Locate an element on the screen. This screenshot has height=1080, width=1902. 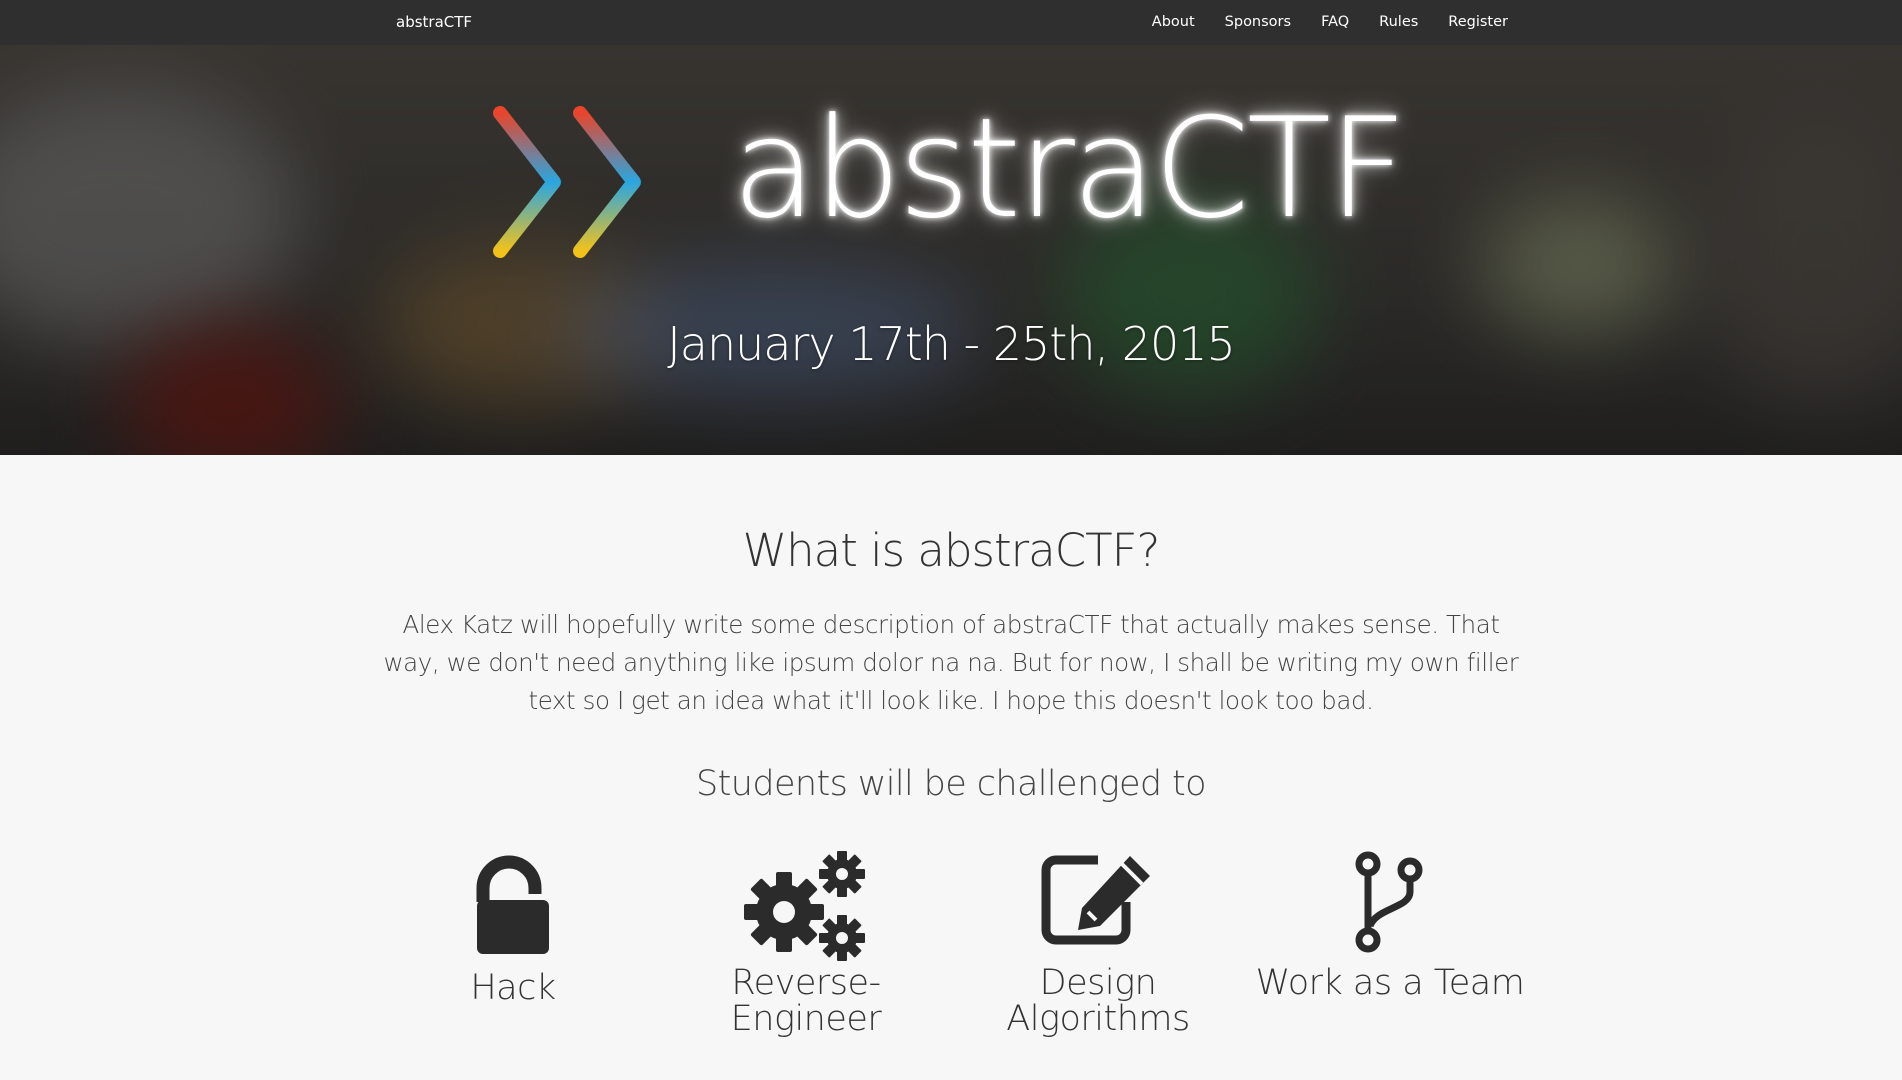
nav-links: About Sponsors FAQ Rules Register is located at coordinates (1330, 22).